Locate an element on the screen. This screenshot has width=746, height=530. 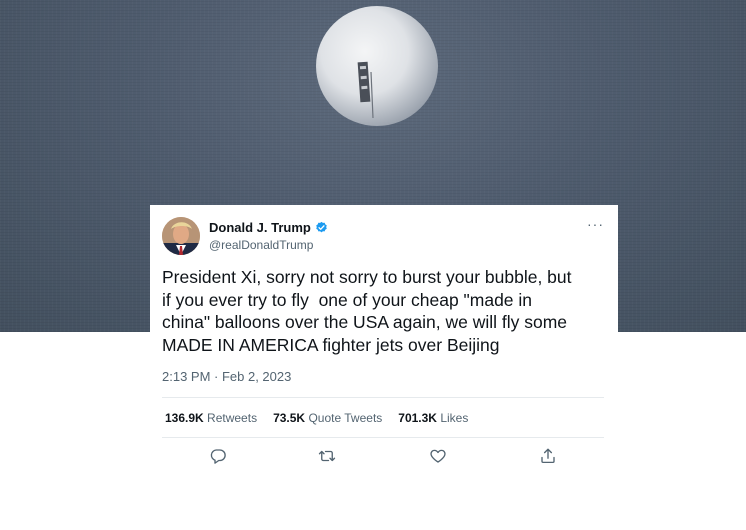
author-name-row: Donald J. Trump is located at coordinates (268, 227).